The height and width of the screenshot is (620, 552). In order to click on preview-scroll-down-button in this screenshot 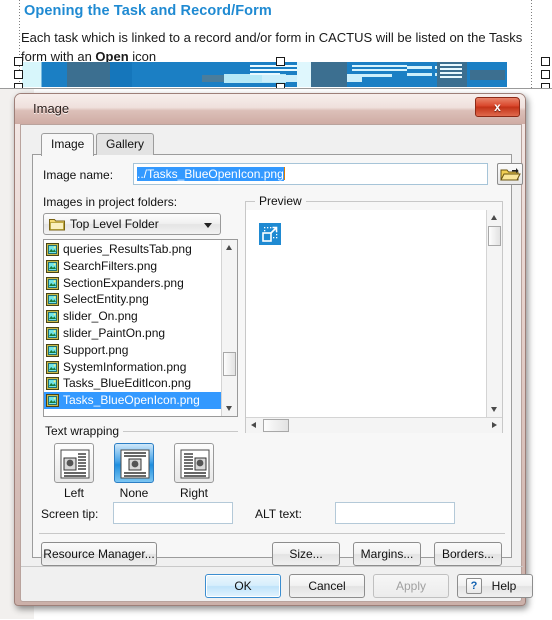, I will do `click(494, 409)`.